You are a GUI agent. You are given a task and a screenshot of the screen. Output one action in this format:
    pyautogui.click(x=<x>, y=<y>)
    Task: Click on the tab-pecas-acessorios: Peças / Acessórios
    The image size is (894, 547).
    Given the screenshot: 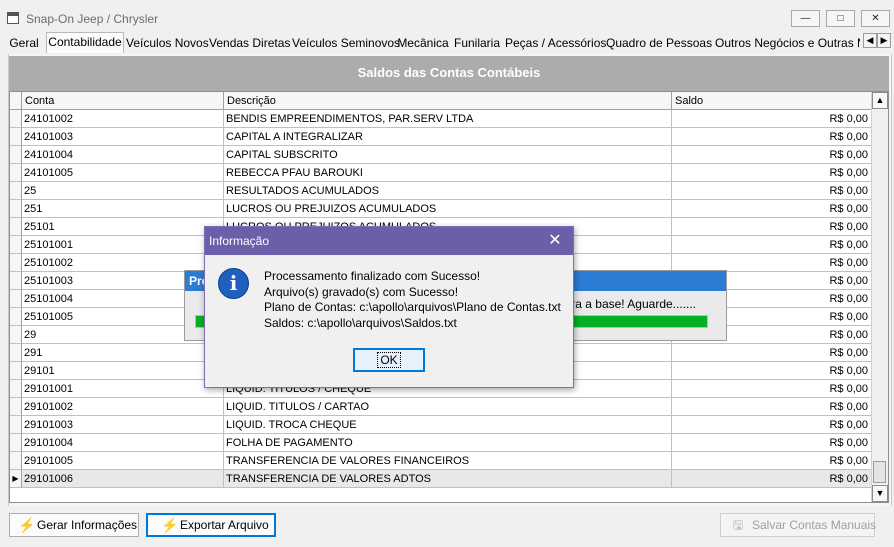 What is the action you would take?
    pyautogui.click(x=555, y=43)
    